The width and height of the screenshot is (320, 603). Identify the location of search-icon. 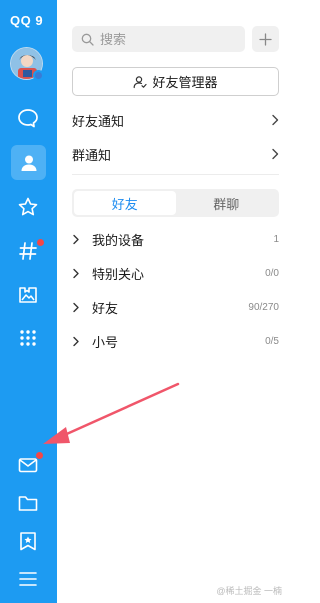
(87, 39).